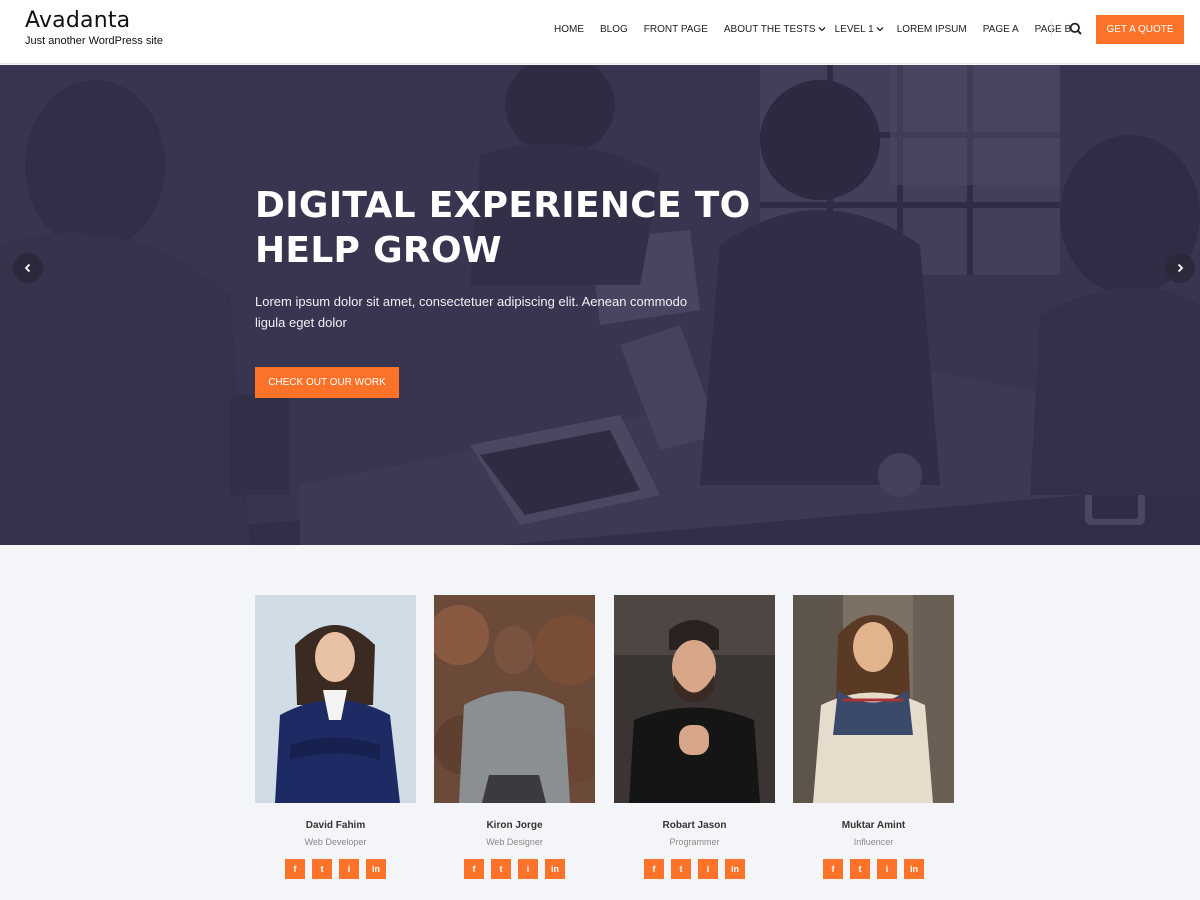  Describe the element at coordinates (514, 825) in the screenshot. I see `team-member-name: Kiron Jorge` at that location.